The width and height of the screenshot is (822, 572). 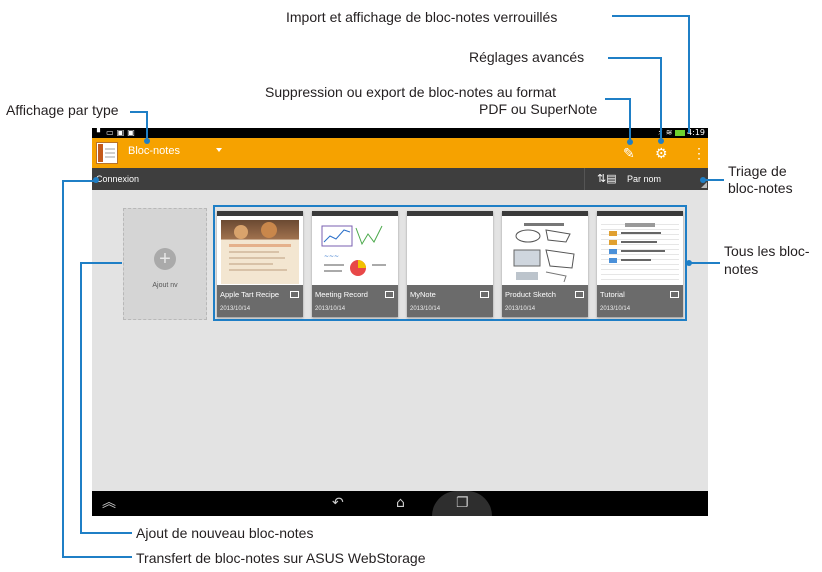 I want to click on sort-dropdown: ⇅▤ Par nom, so click(x=646, y=179).